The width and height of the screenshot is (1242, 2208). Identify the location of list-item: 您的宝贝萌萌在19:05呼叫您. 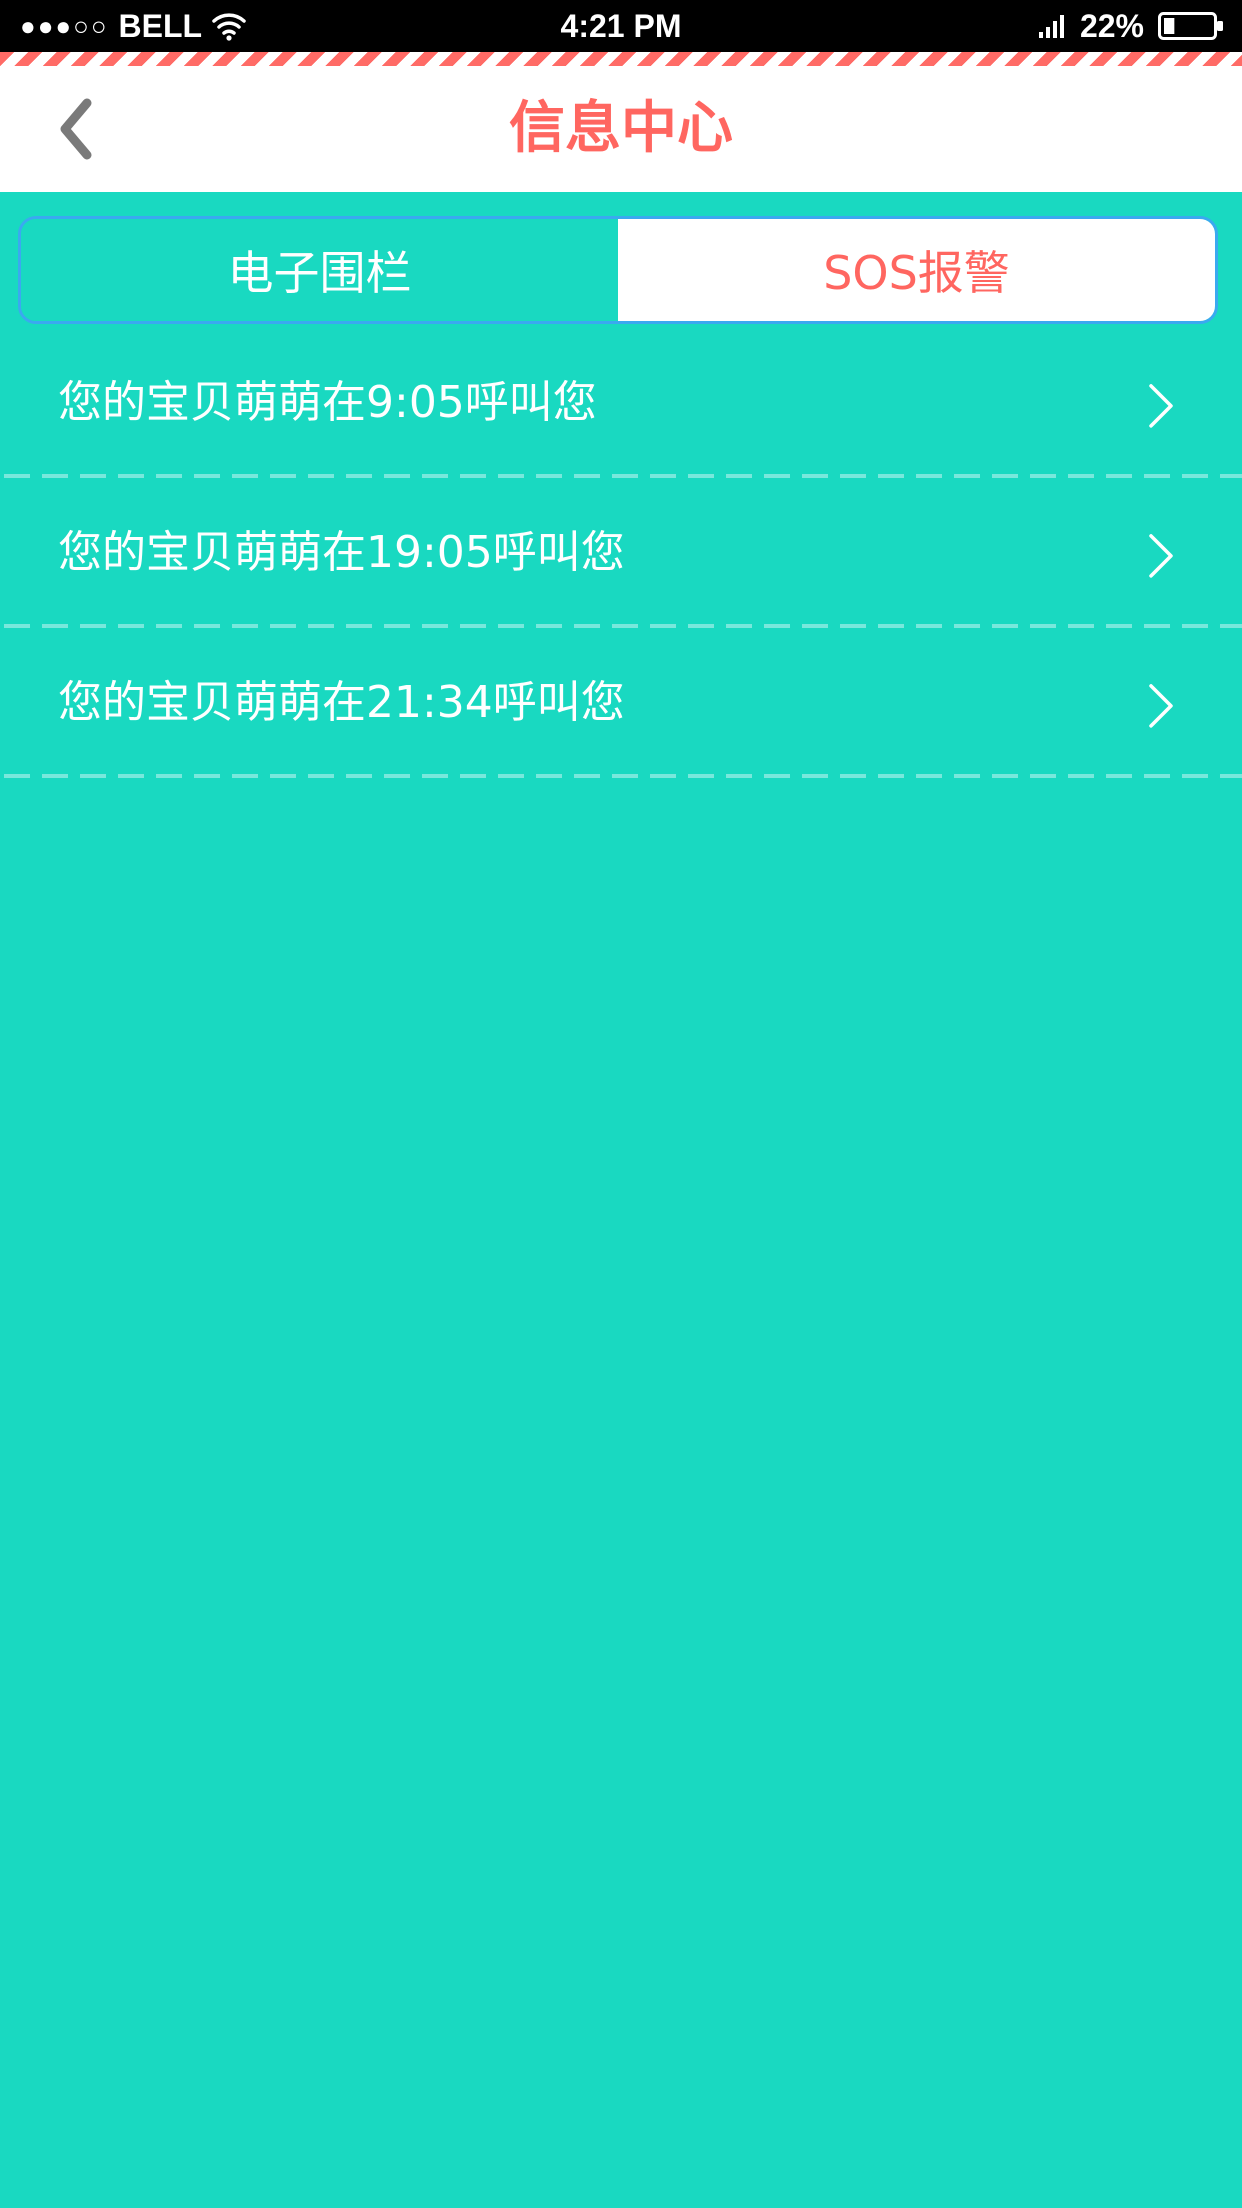
(621, 553).